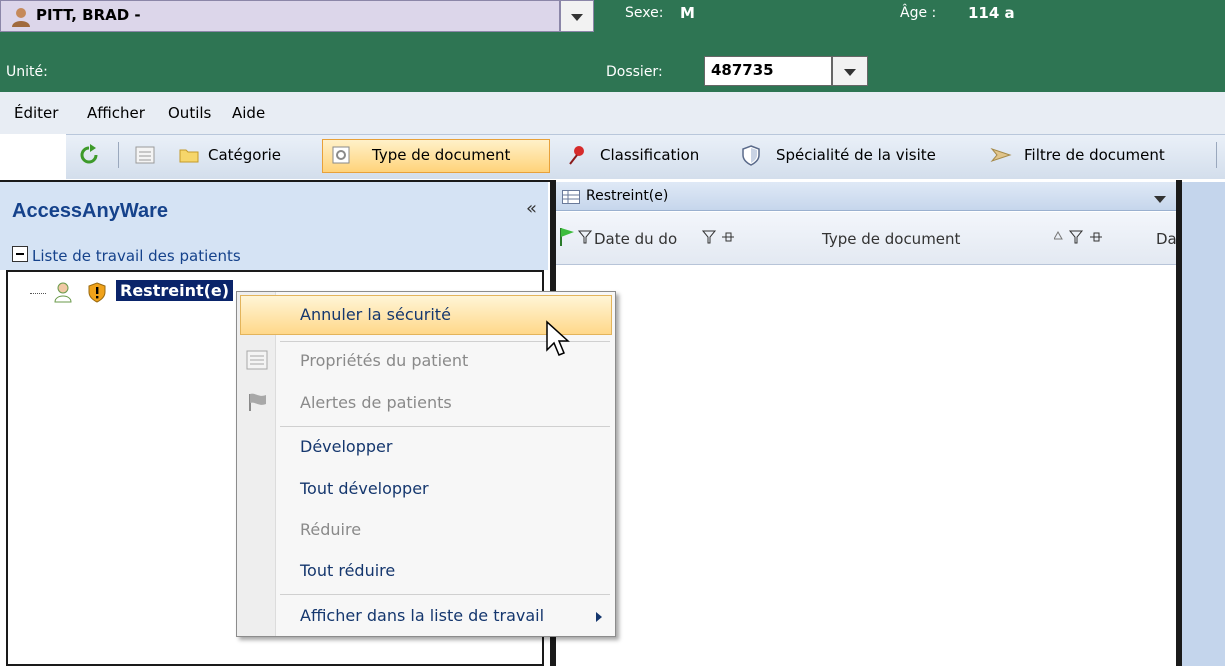  I want to click on sort-filter-pin-icon, so click(1086, 237).